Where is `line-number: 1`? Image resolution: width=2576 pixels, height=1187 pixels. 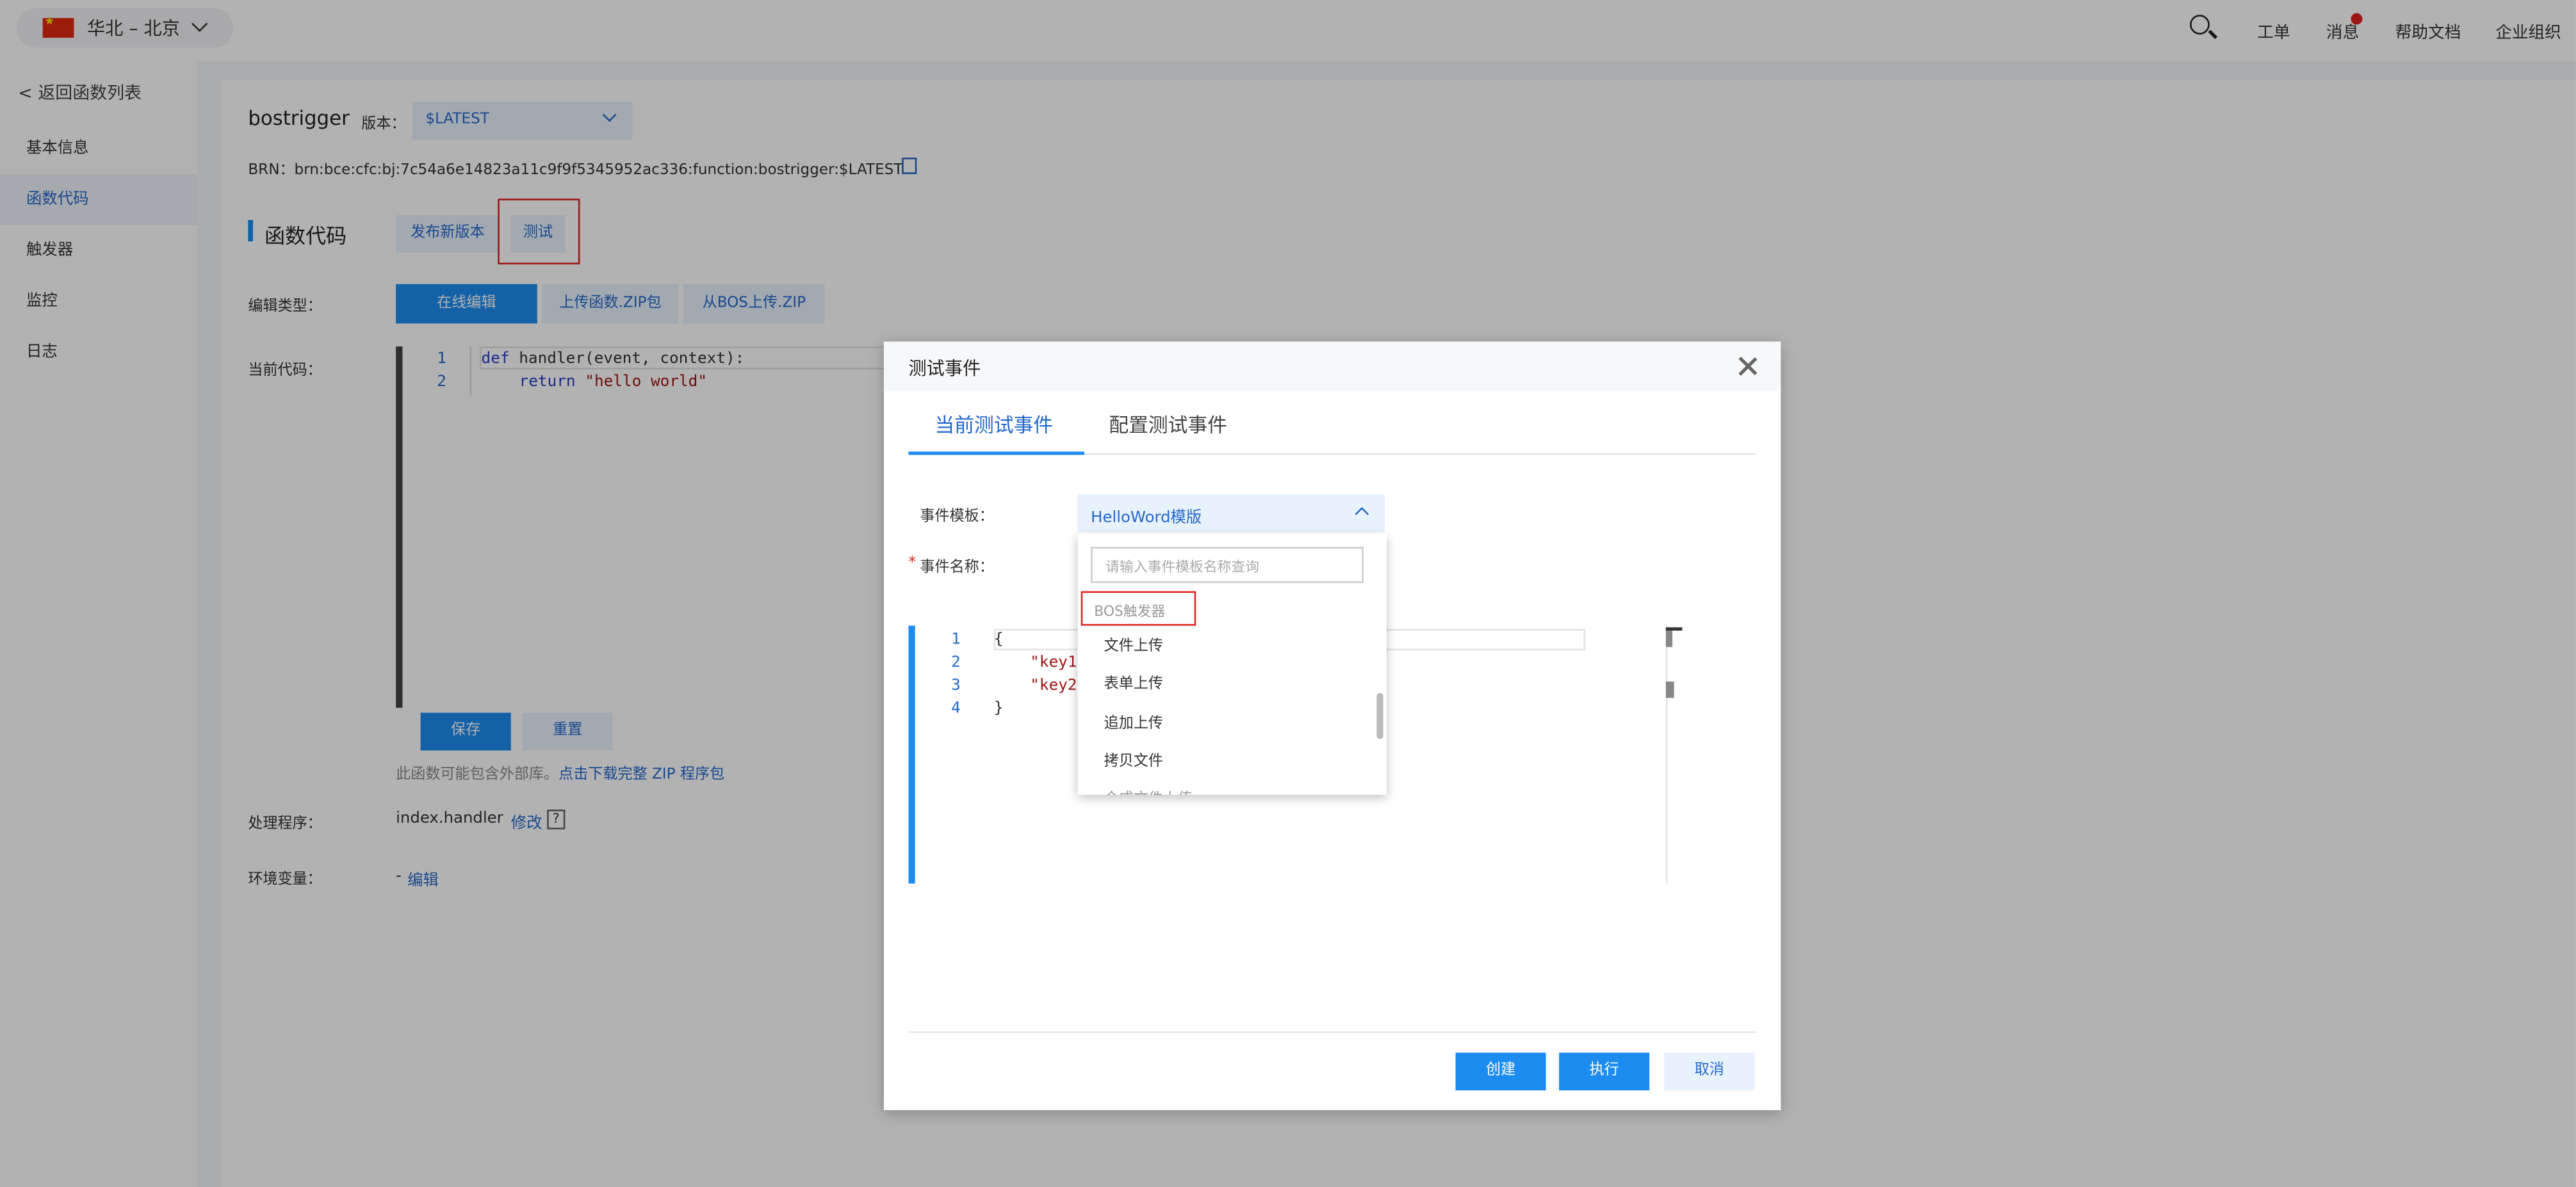 line-number: 1 is located at coordinates (956, 640).